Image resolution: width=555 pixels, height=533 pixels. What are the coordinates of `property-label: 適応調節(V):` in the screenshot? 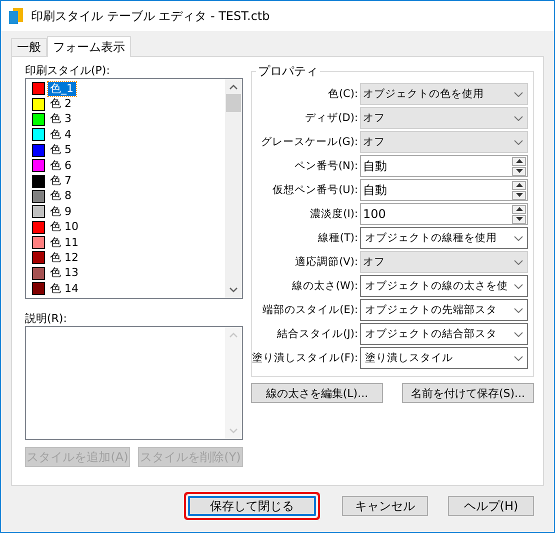 It's located at (326, 262).